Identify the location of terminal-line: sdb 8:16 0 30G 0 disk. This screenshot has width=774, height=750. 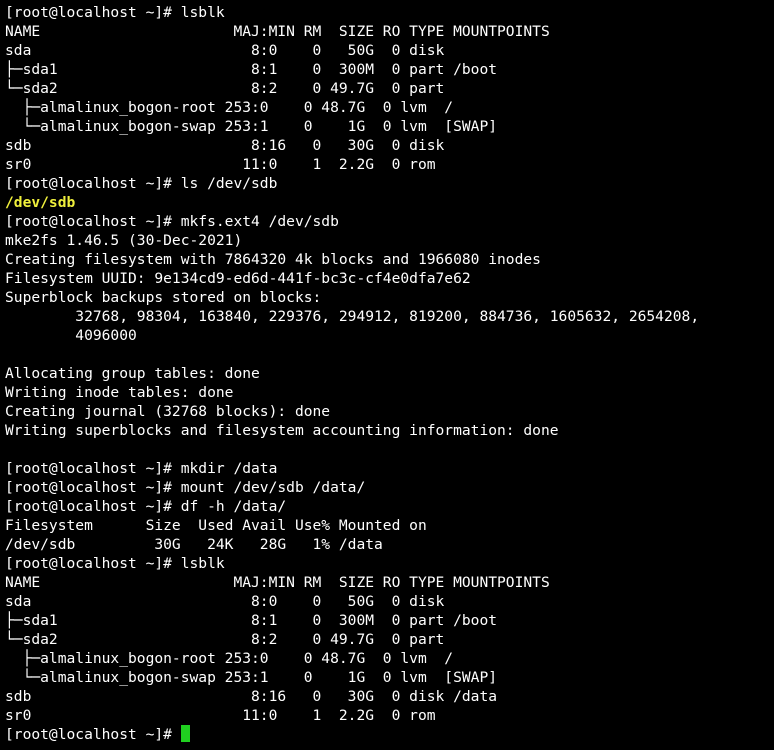
(225, 145).